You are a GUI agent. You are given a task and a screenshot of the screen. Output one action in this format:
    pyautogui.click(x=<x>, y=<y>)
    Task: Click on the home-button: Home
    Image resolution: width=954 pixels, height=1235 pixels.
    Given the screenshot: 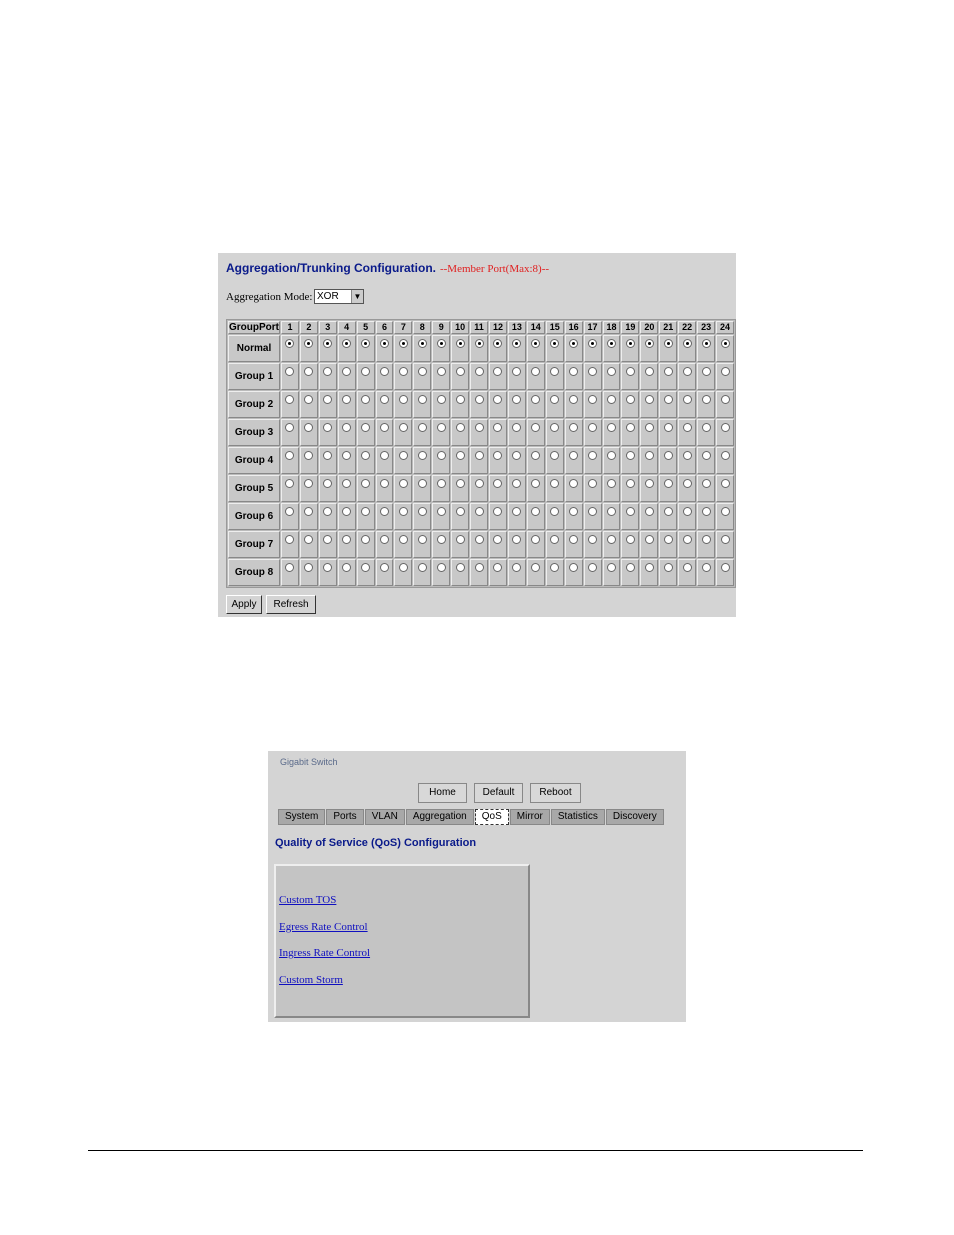 What is the action you would take?
    pyautogui.click(x=442, y=793)
    